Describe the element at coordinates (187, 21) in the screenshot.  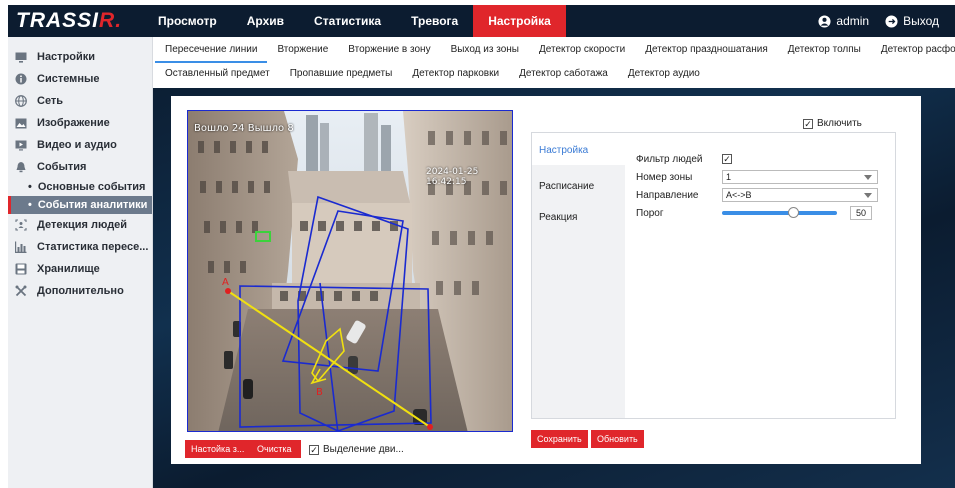
I see `nav-view: Просмотр` at that location.